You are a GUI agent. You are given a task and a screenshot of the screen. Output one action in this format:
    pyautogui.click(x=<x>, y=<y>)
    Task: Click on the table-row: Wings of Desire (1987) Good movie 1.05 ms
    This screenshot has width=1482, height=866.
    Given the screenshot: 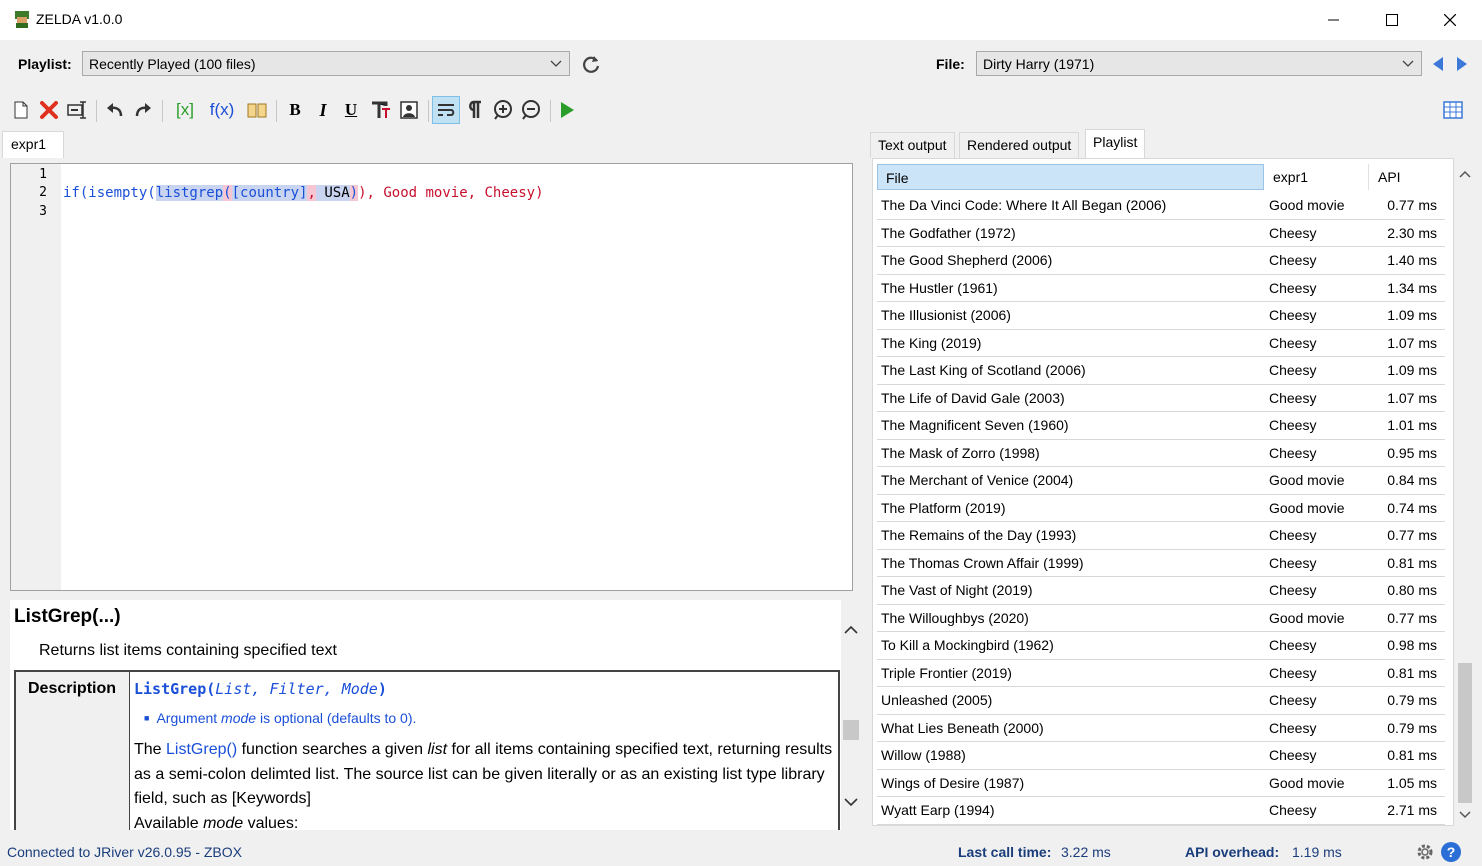 What is the action you would take?
    pyautogui.click(x=1161, y=783)
    